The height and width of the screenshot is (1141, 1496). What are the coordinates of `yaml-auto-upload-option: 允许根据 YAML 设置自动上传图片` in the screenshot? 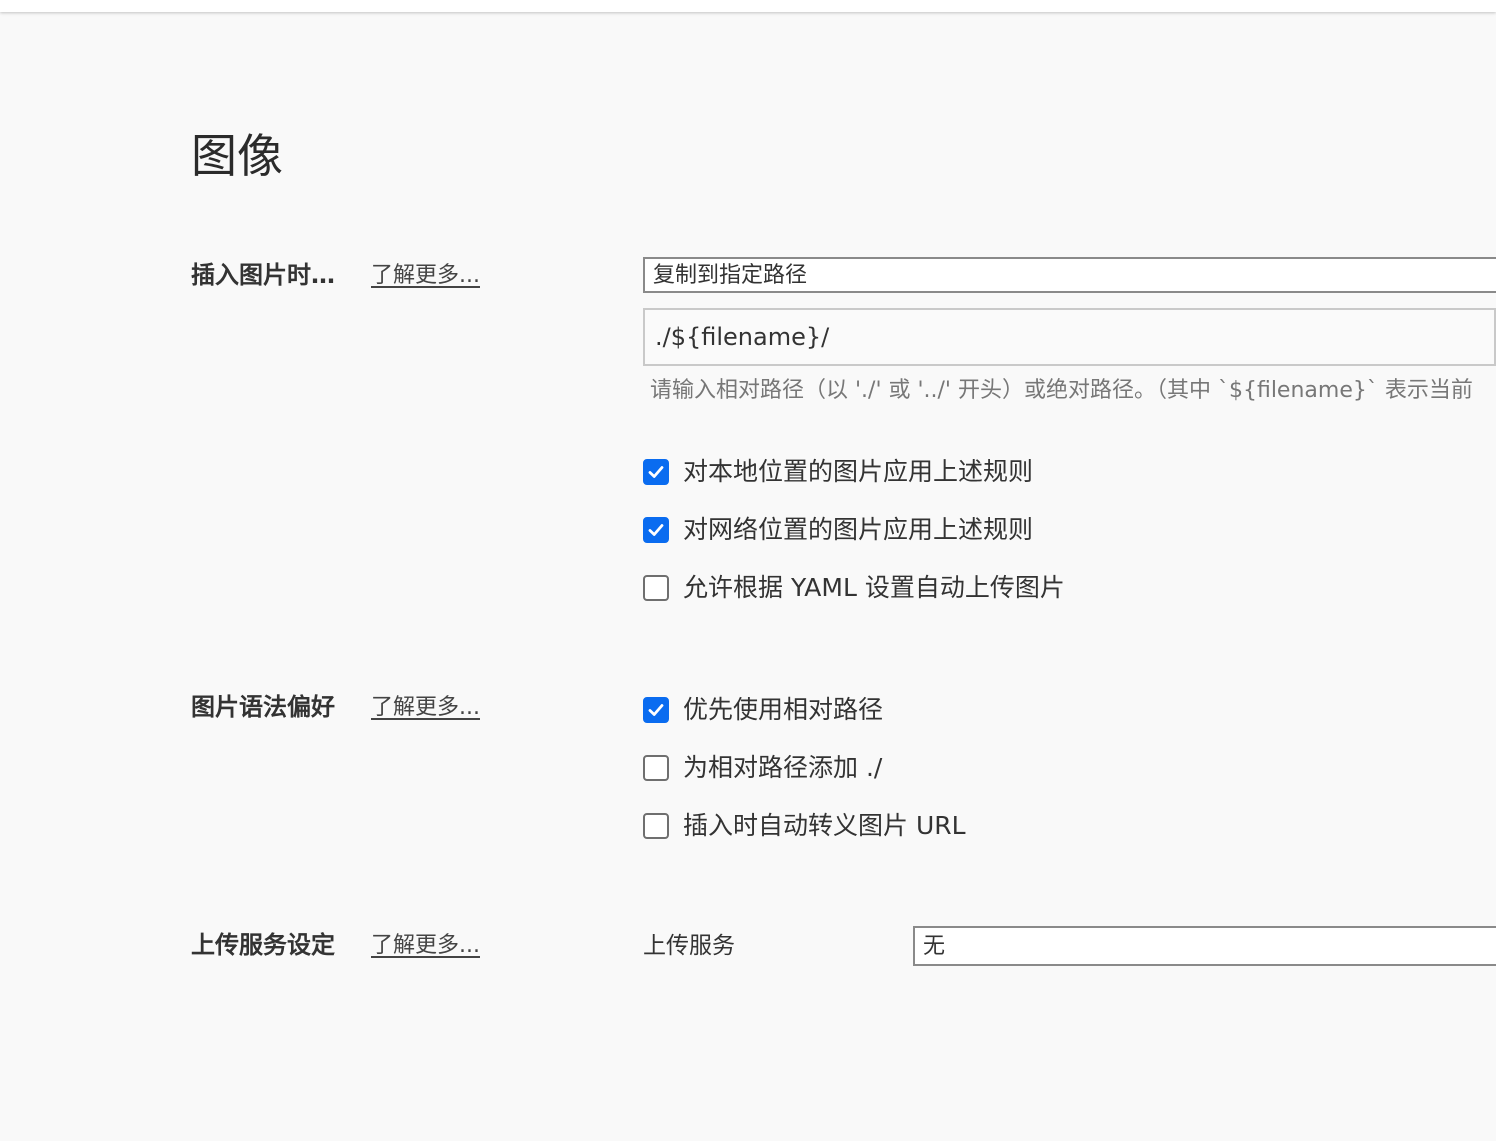 It's located at (854, 588).